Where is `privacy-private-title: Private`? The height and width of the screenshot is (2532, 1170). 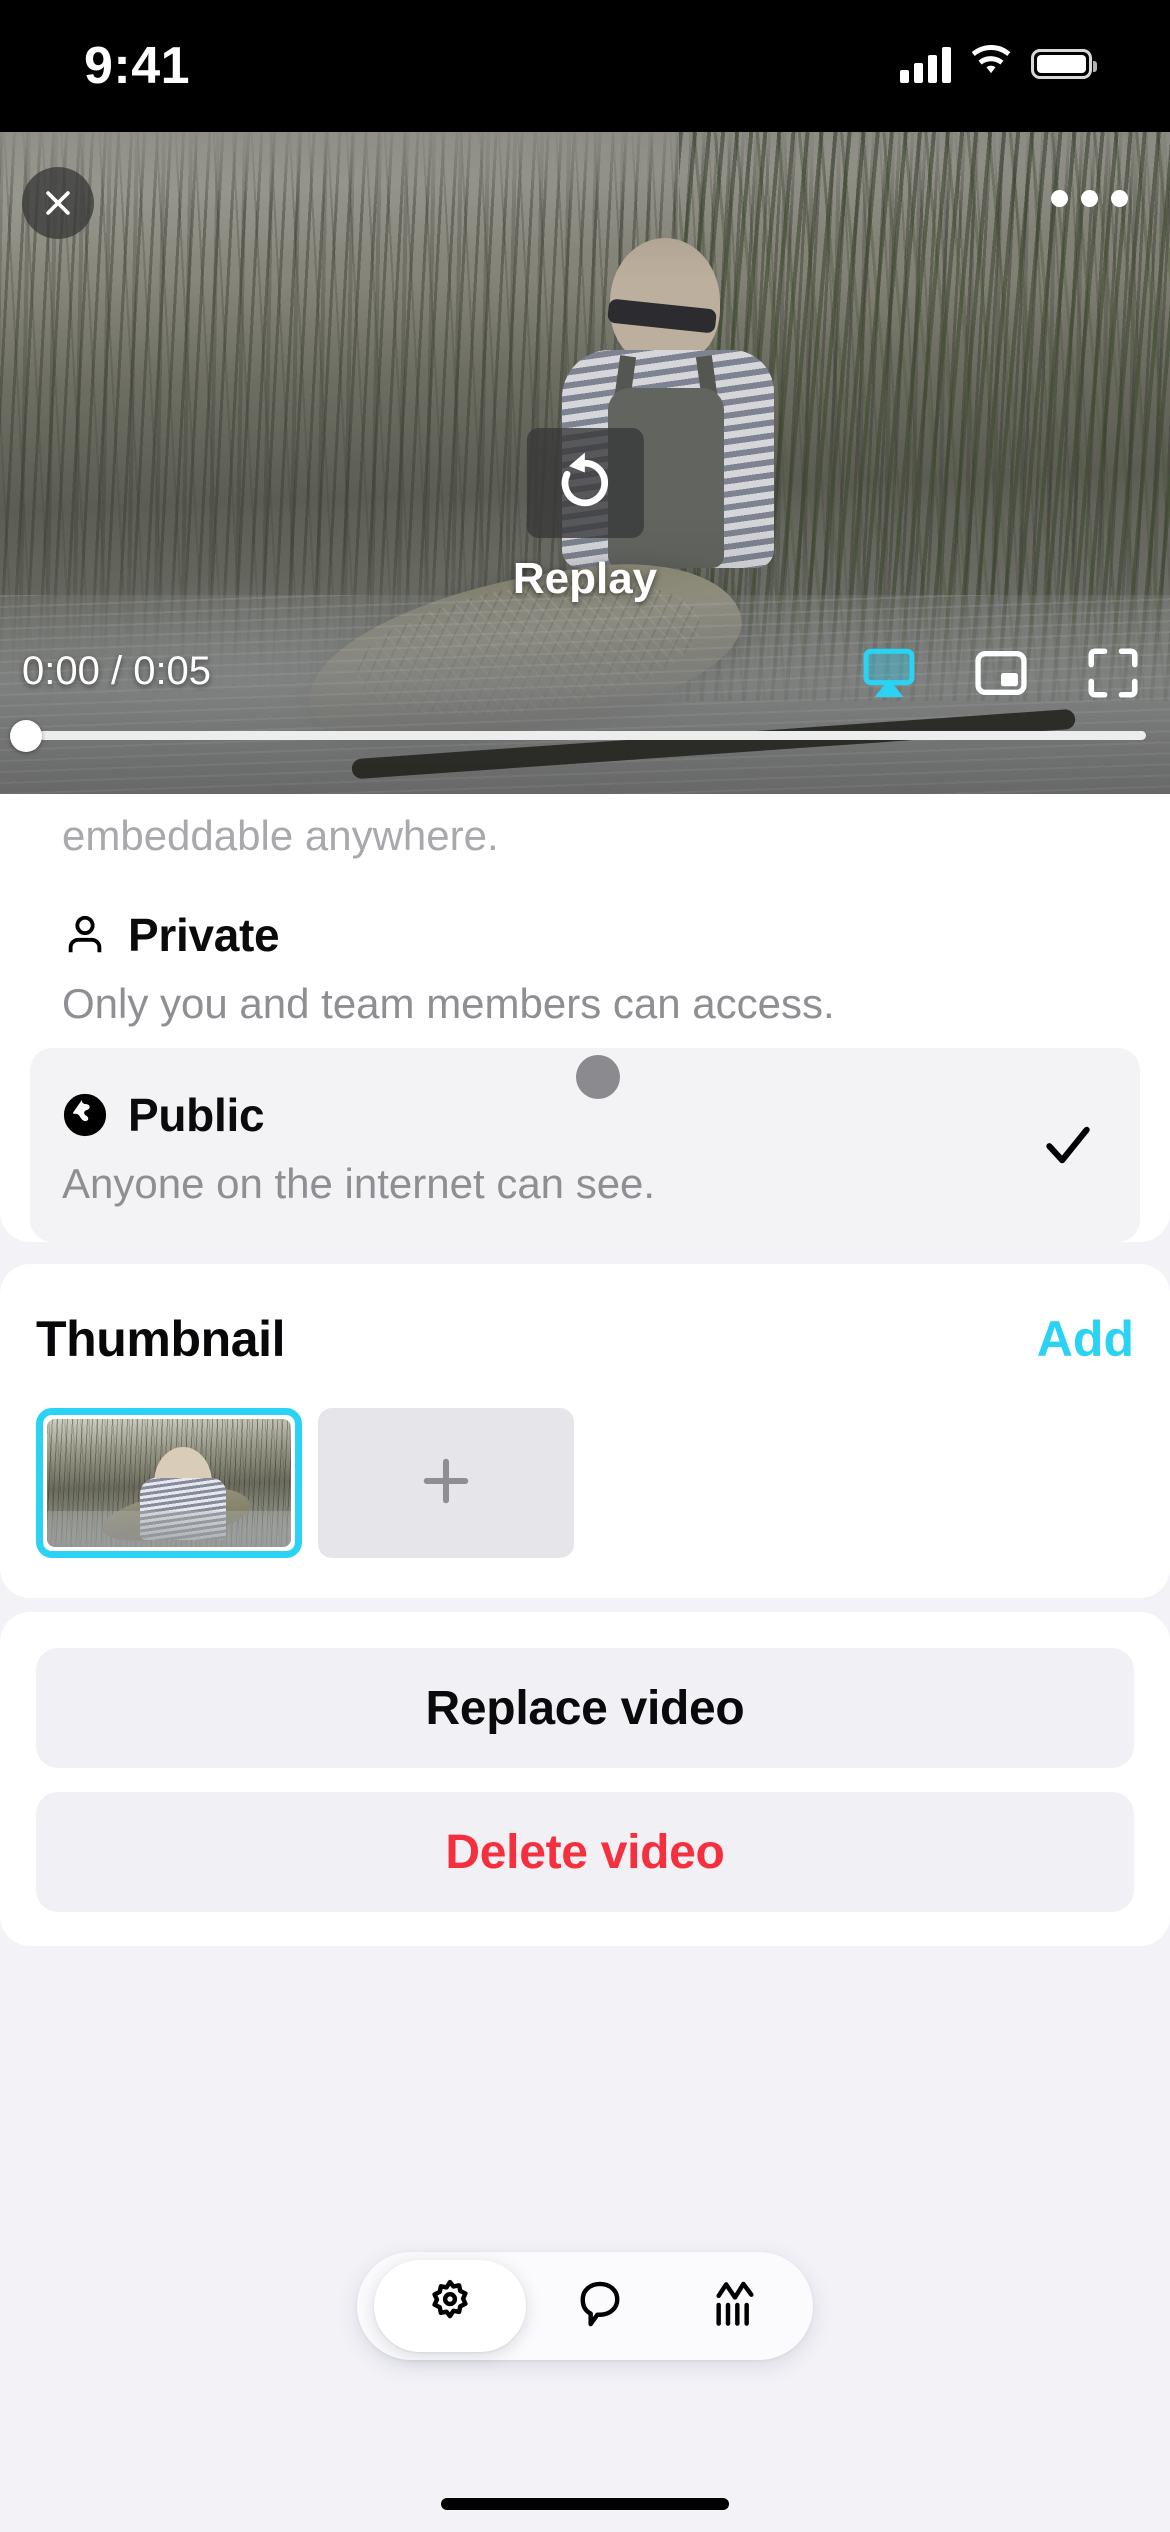
privacy-private-title: Private is located at coordinates (204, 935).